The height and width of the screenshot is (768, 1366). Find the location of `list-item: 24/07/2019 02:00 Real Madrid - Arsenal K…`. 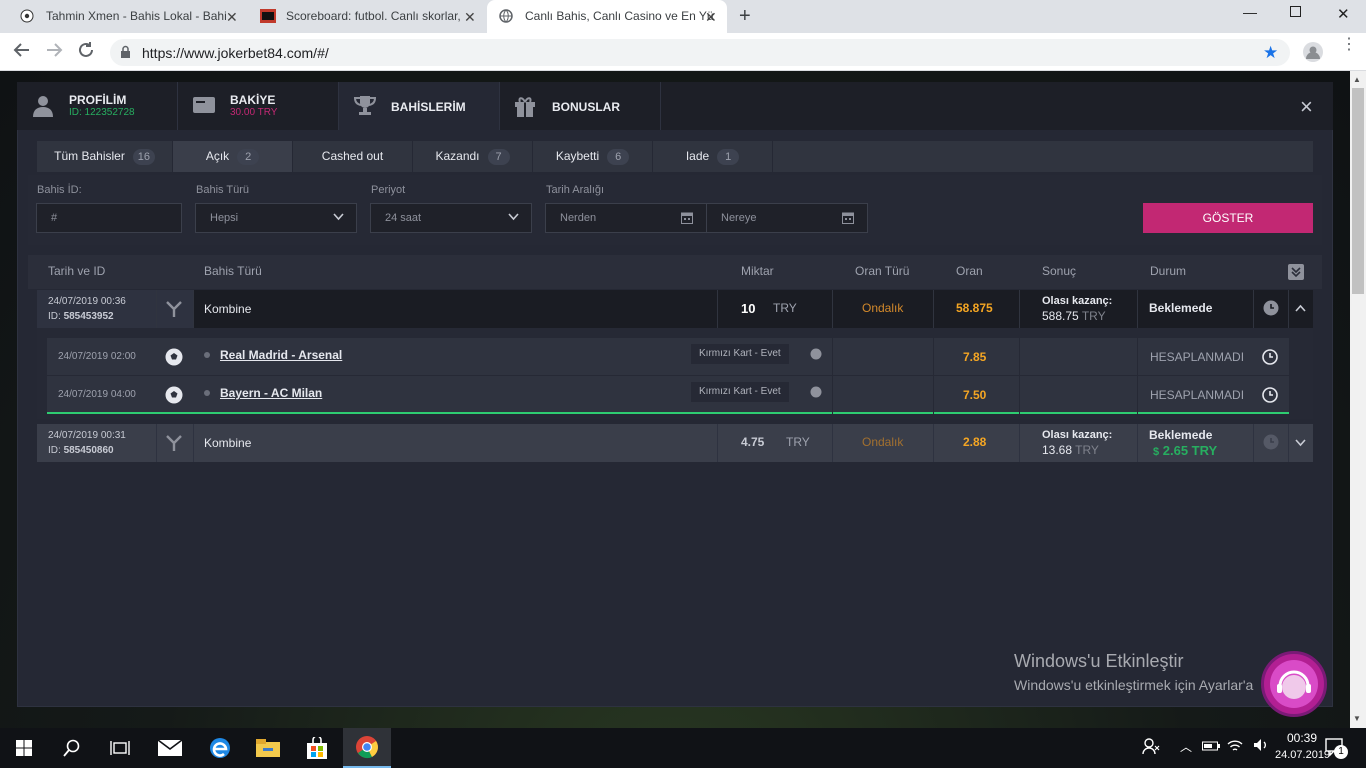

list-item: 24/07/2019 02:00 Real Madrid - Arsenal K… is located at coordinates (668, 357).